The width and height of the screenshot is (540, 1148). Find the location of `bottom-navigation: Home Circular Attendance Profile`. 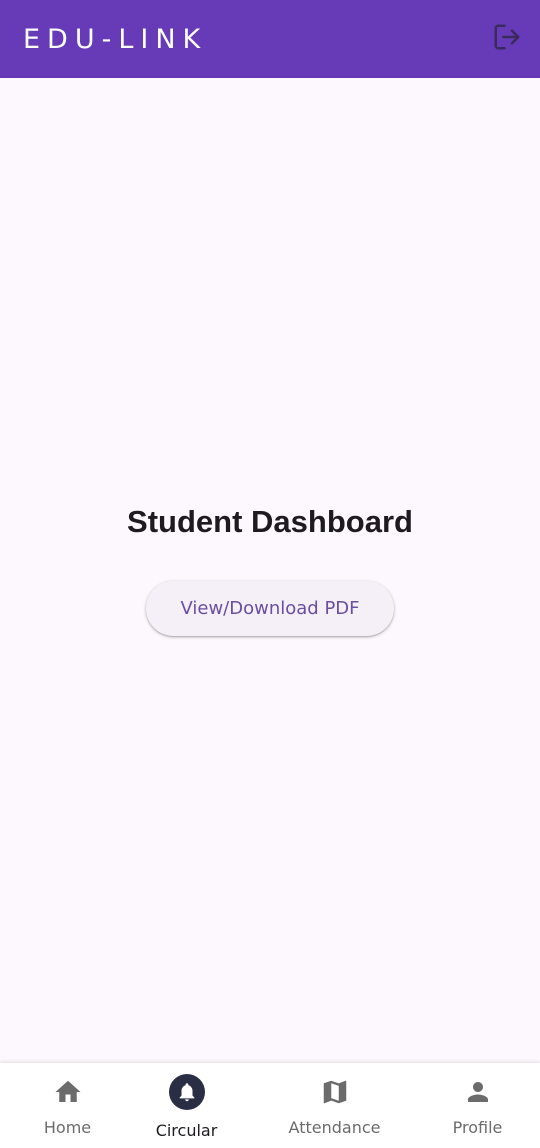

bottom-navigation: Home Circular Attendance Profile is located at coordinates (270, 1105).